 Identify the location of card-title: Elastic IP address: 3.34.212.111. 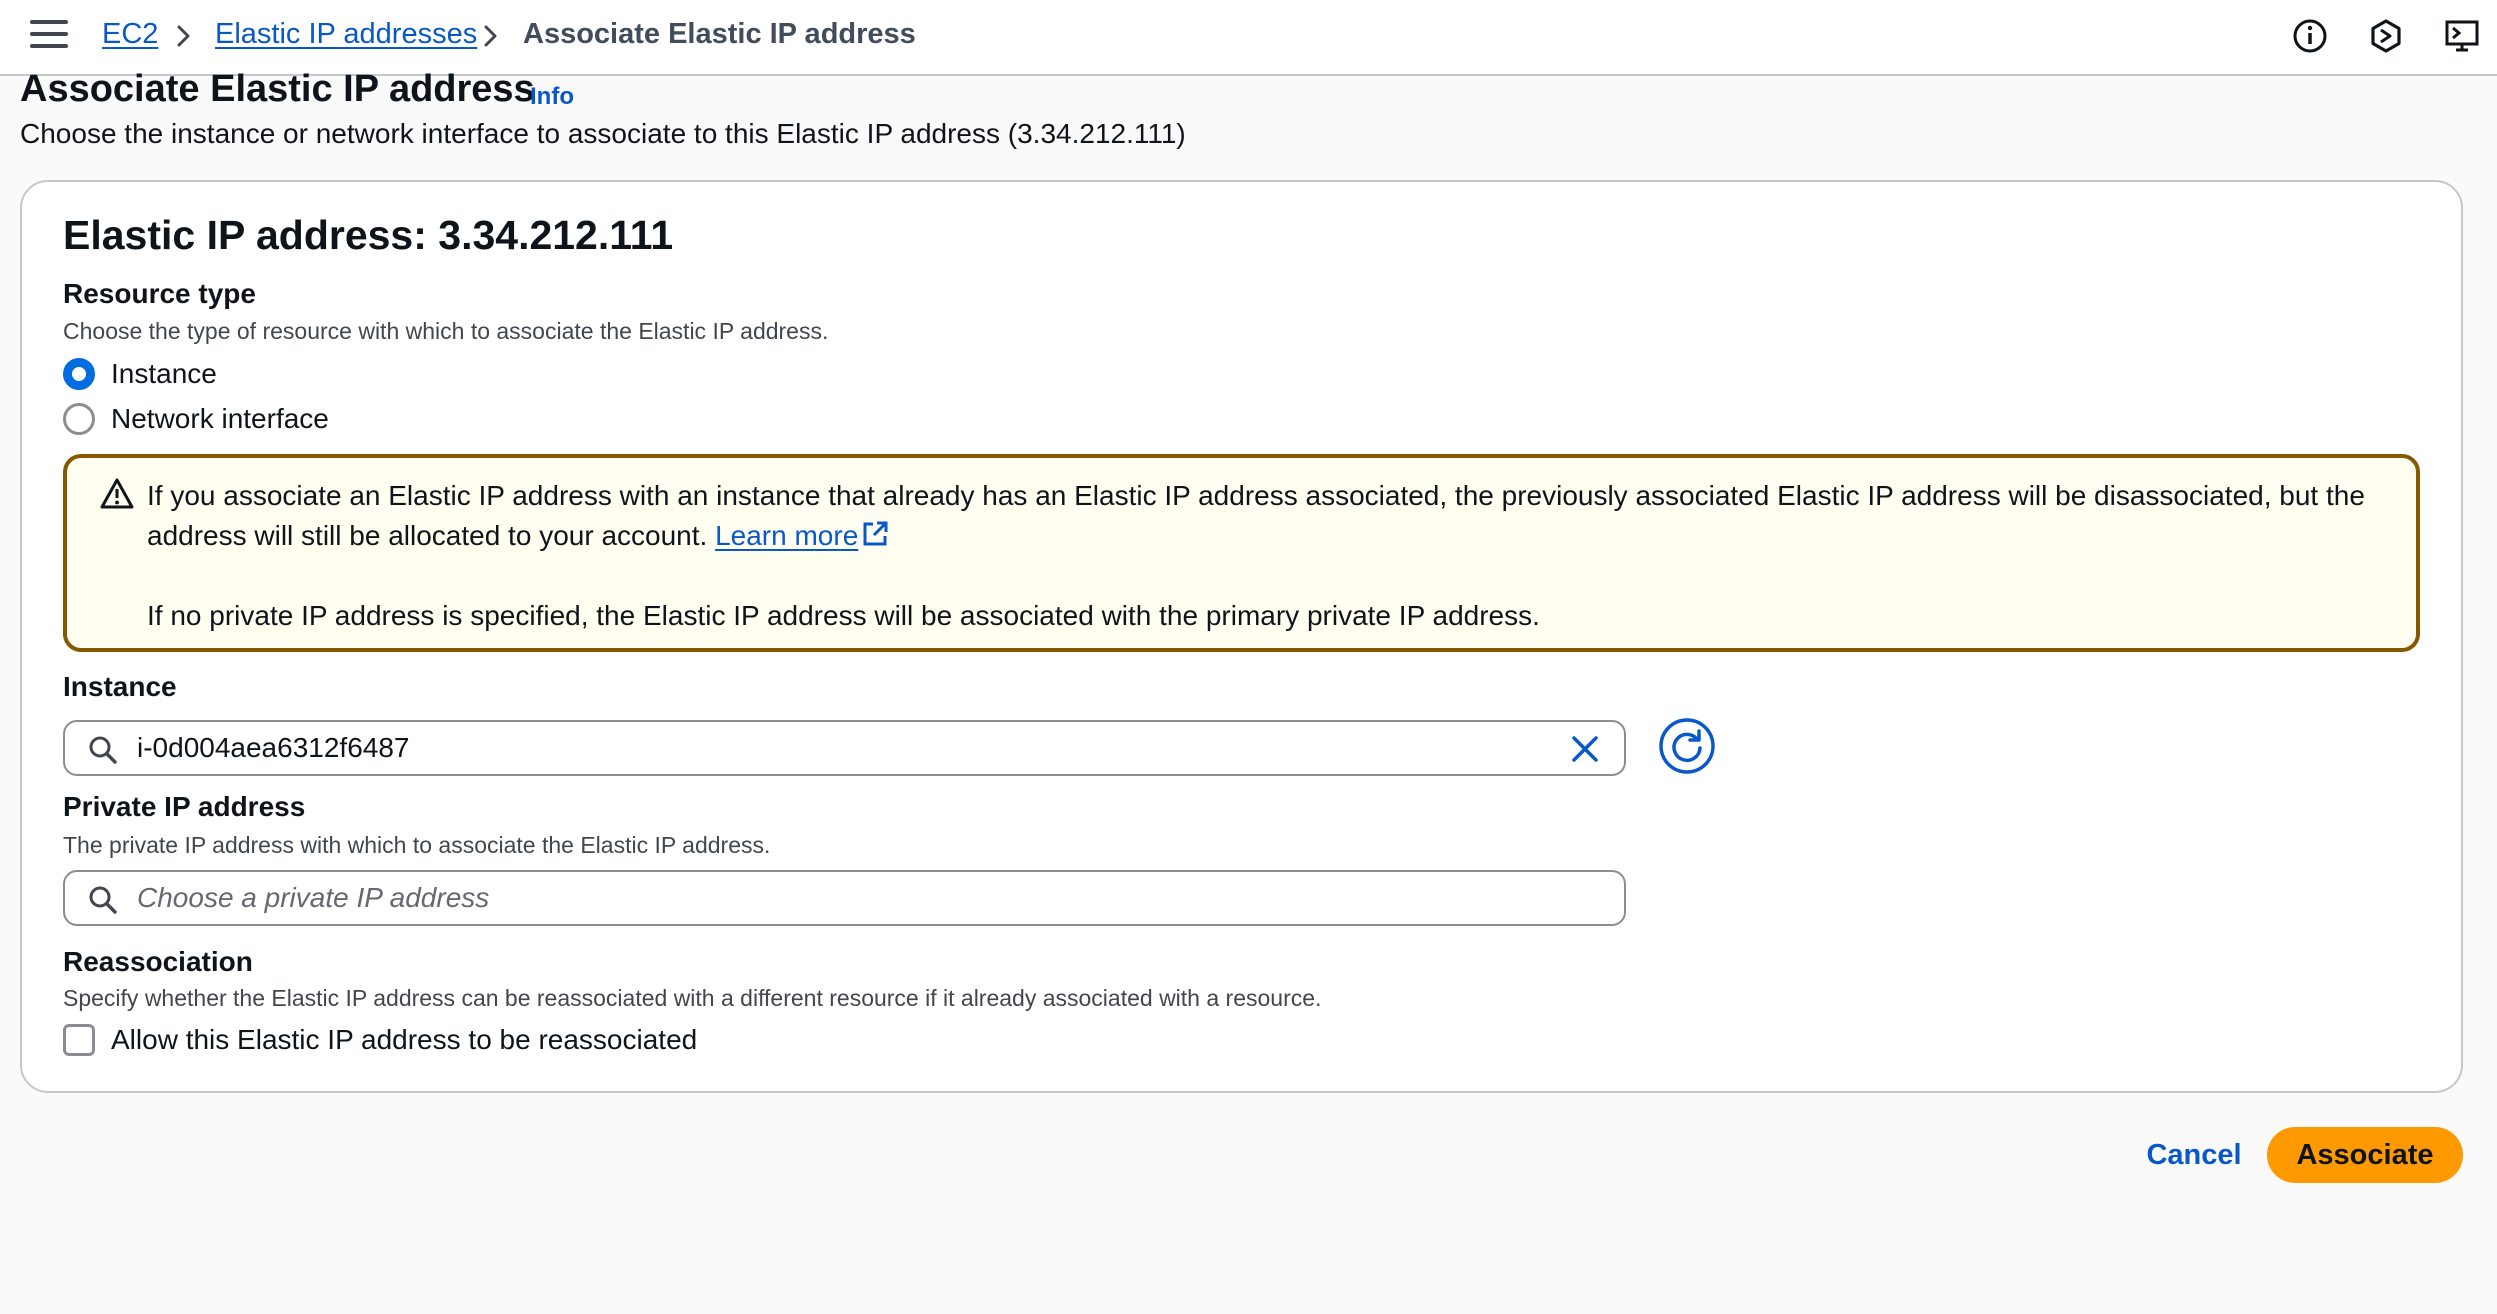
(368, 235).